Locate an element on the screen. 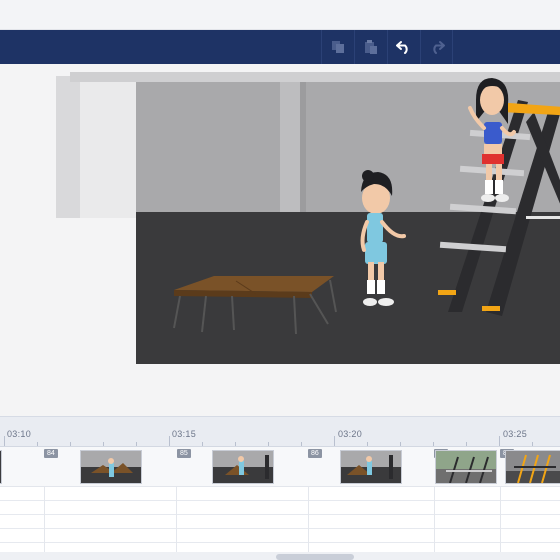 This screenshot has height=560, width=560. undo-button is located at coordinates (403, 47).